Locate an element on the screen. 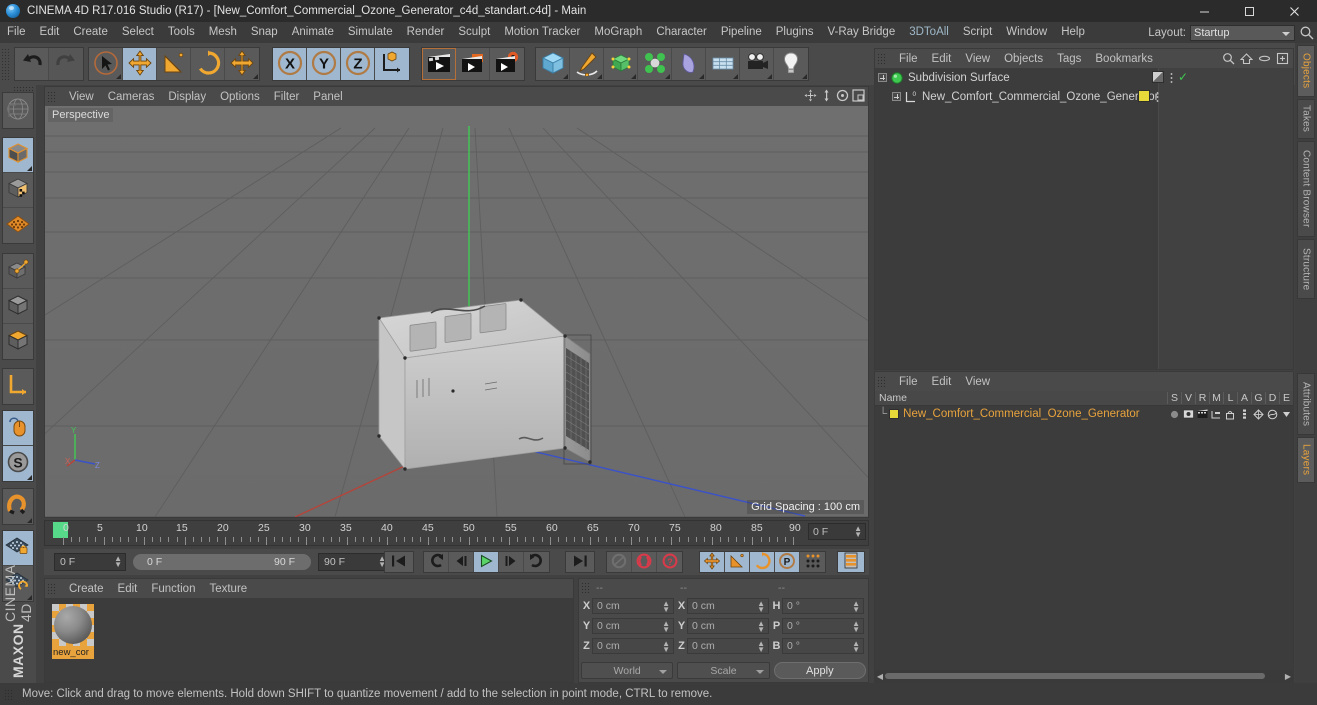 The height and width of the screenshot is (705, 1317). status-bar-grip is located at coordinates (9, 694).